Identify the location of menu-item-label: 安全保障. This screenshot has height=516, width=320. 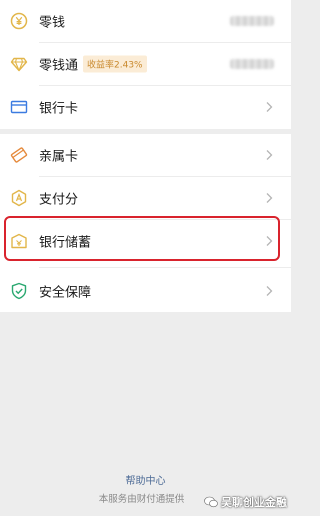
(65, 293).